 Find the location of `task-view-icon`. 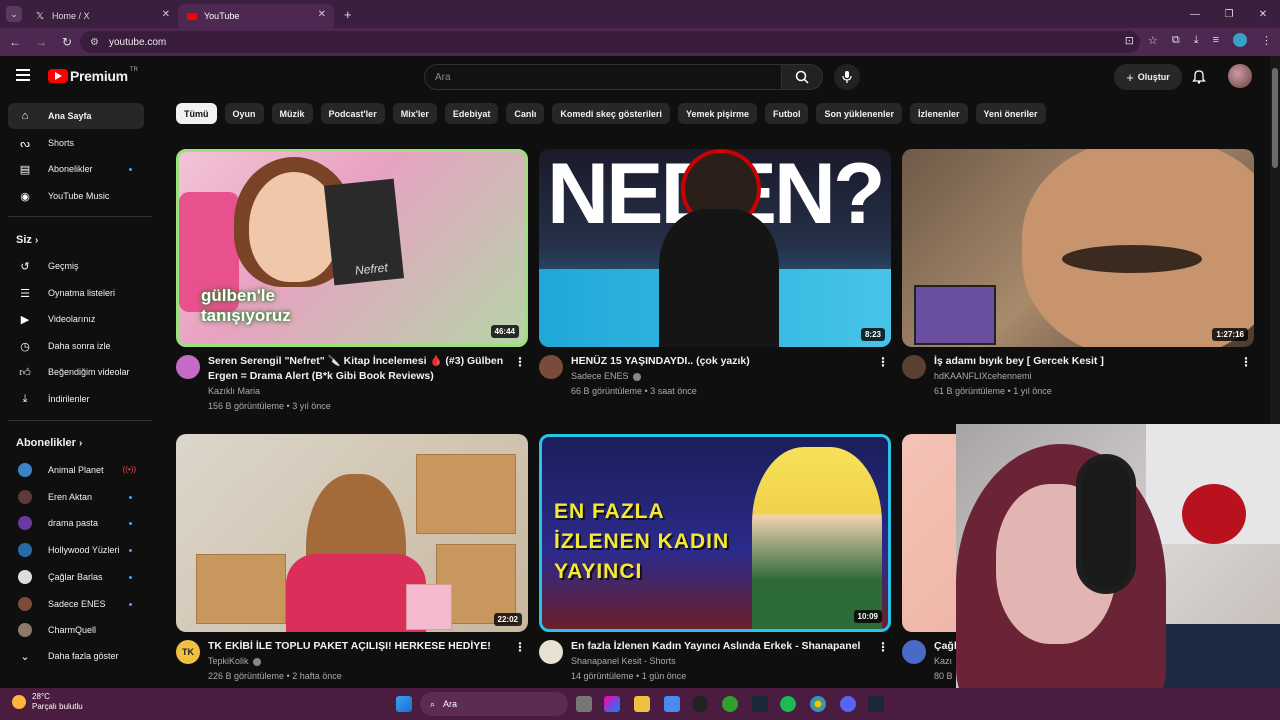

task-view-icon is located at coordinates (584, 704).